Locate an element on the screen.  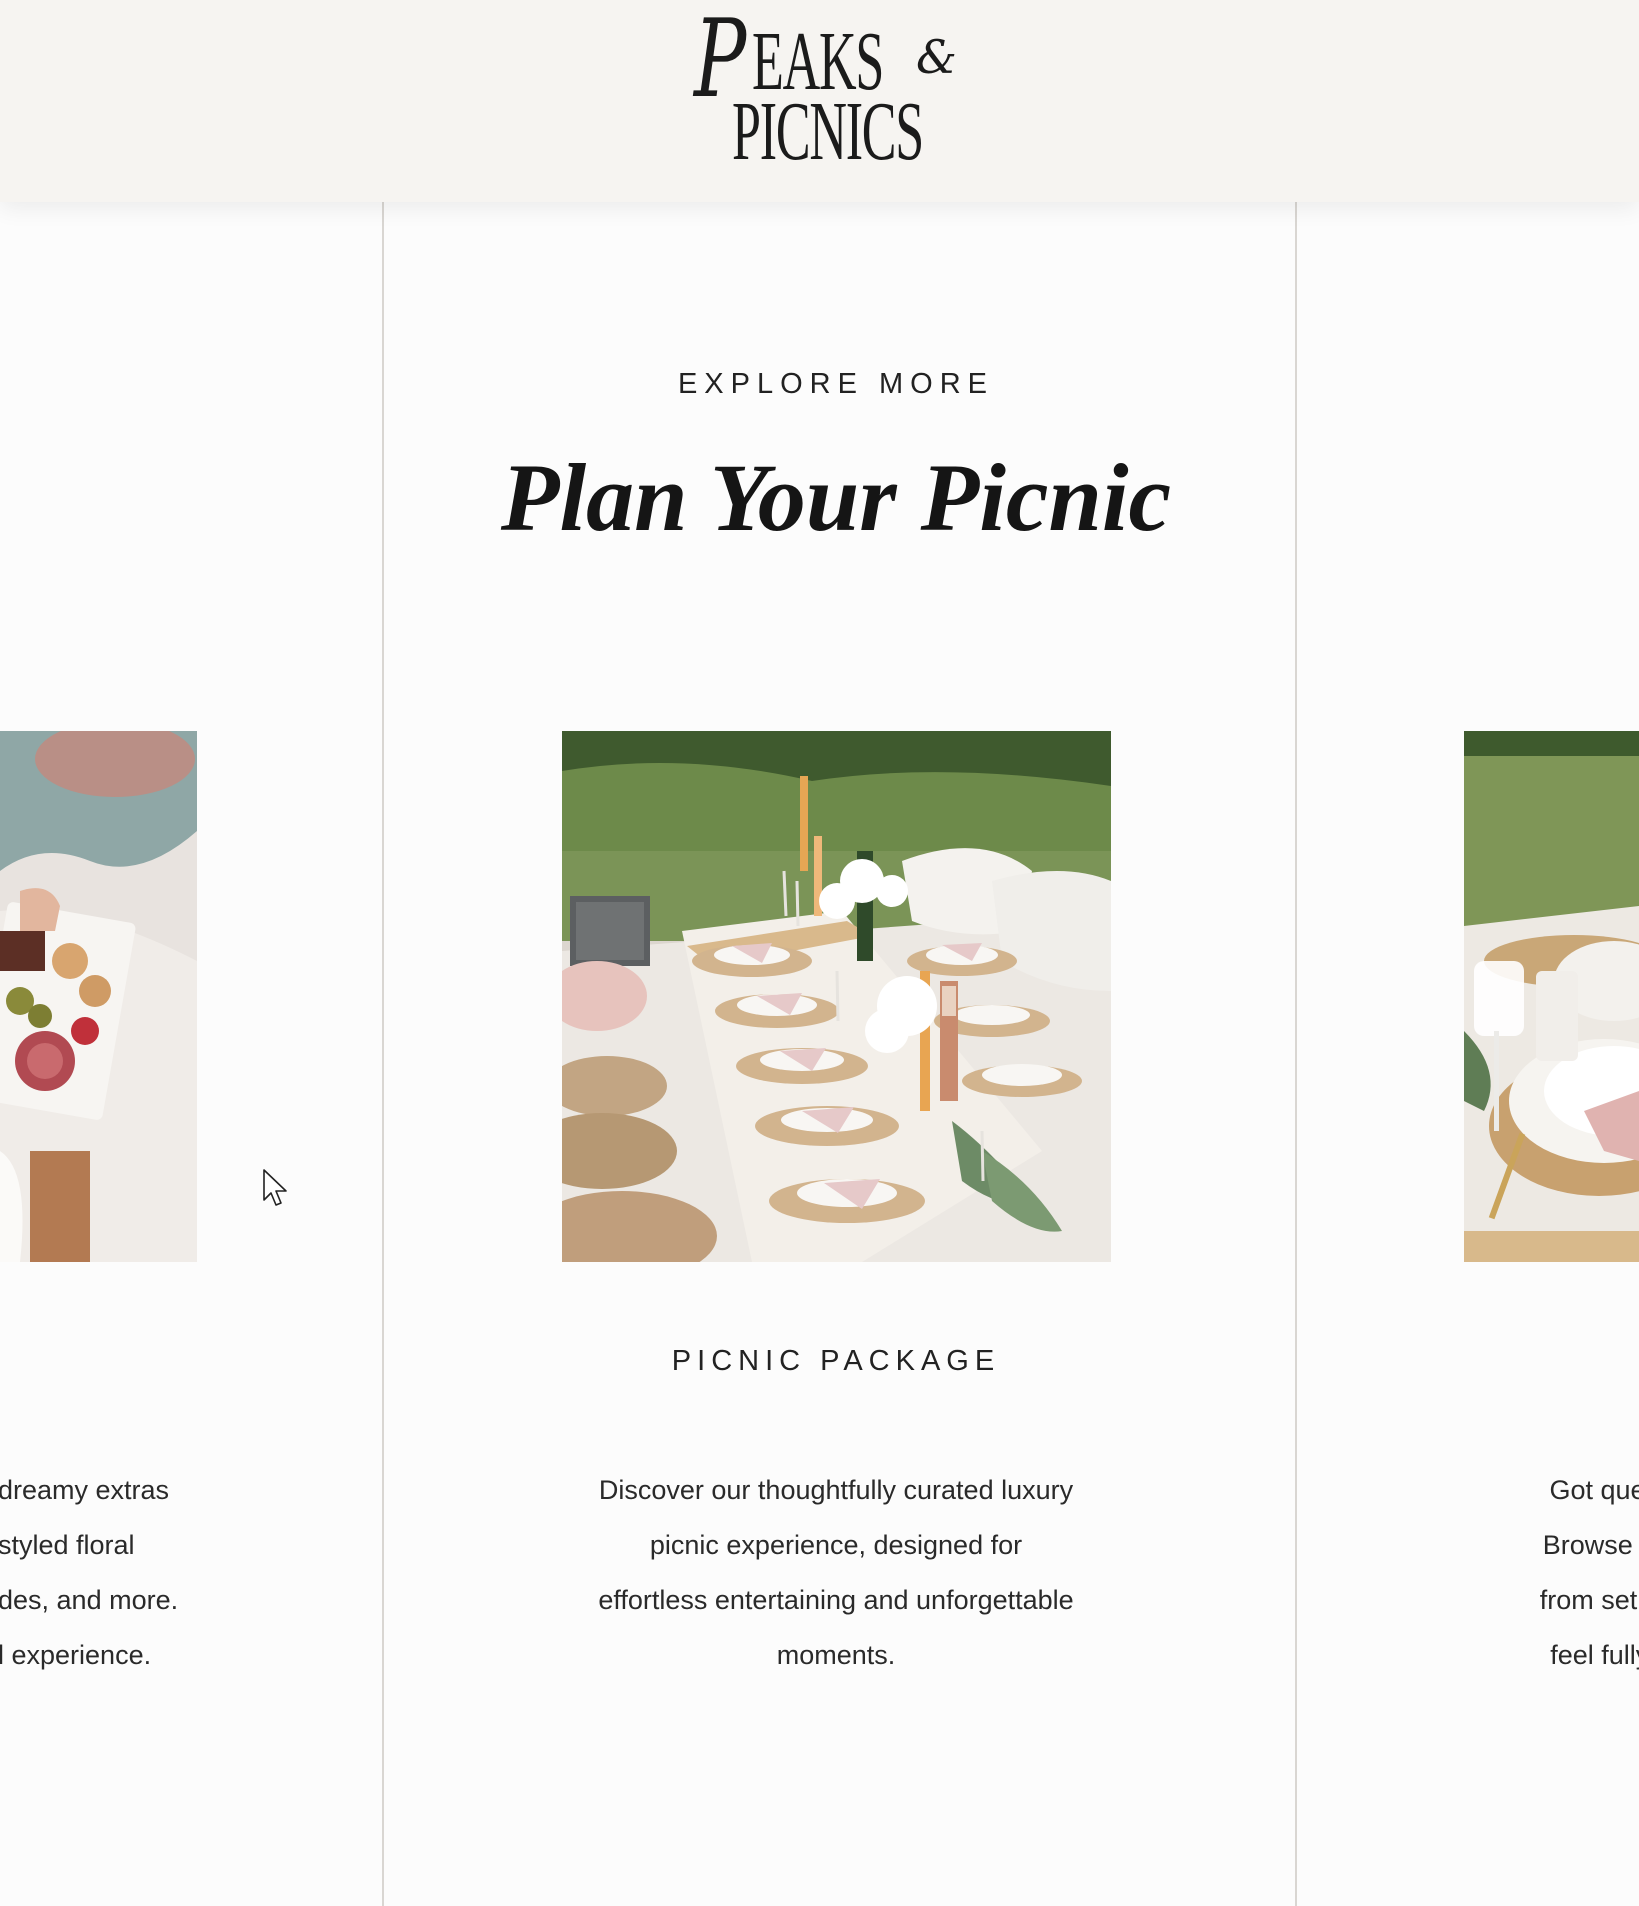
brand-logo: P EAKS & PICNICS is located at coordinates (835, 90).